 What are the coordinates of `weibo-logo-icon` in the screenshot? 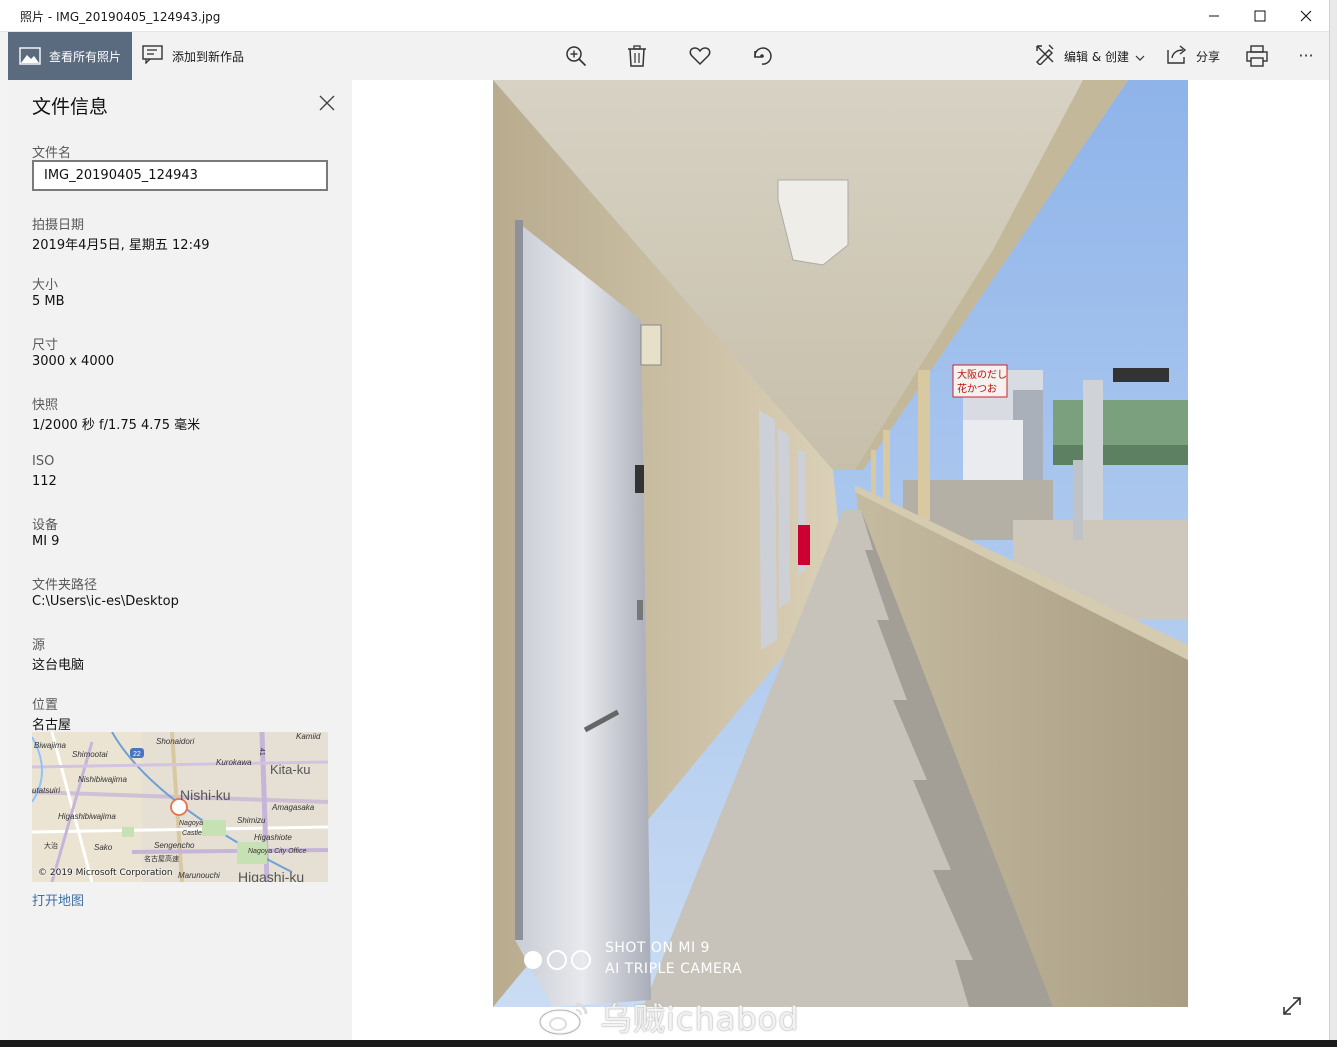 It's located at (563, 1019).